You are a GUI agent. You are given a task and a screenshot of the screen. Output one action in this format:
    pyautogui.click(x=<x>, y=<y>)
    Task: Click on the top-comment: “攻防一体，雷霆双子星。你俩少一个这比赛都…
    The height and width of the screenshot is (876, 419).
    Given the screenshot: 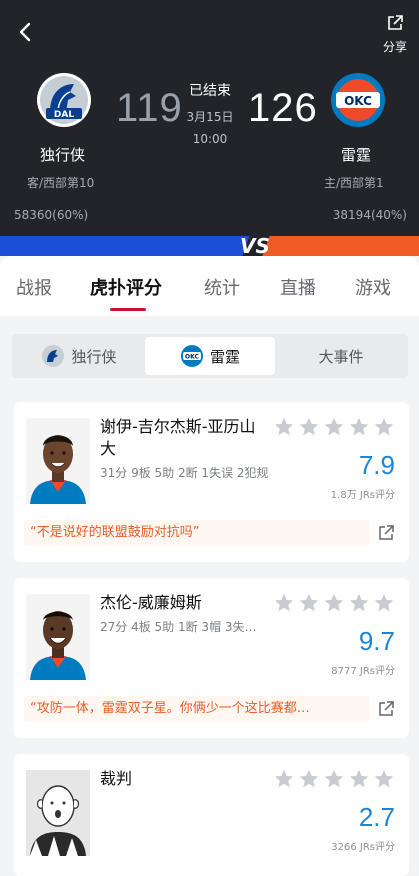 What is the action you would take?
    pyautogui.click(x=197, y=709)
    